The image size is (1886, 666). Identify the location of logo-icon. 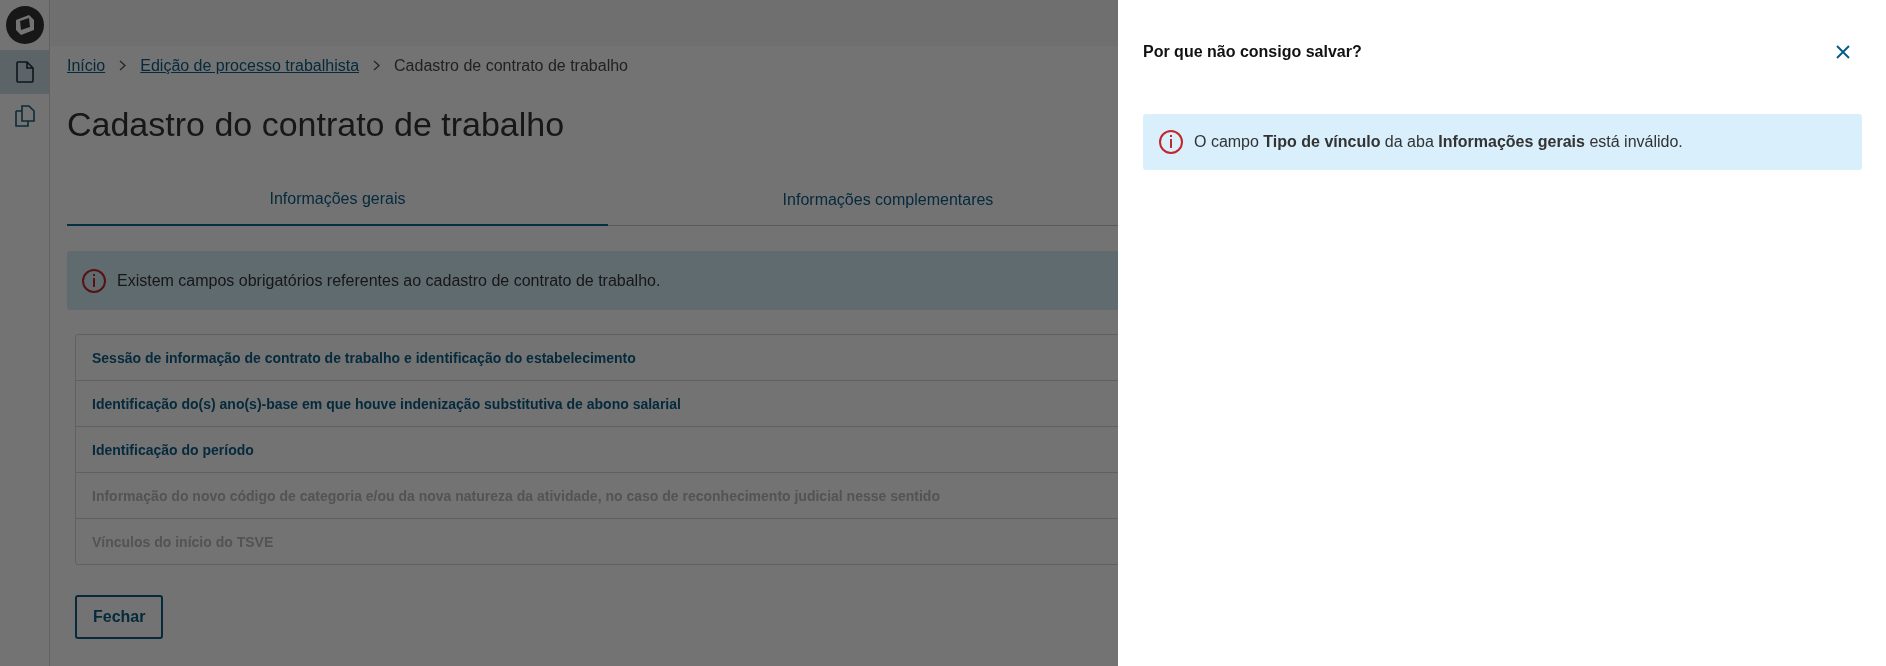
(24, 25).